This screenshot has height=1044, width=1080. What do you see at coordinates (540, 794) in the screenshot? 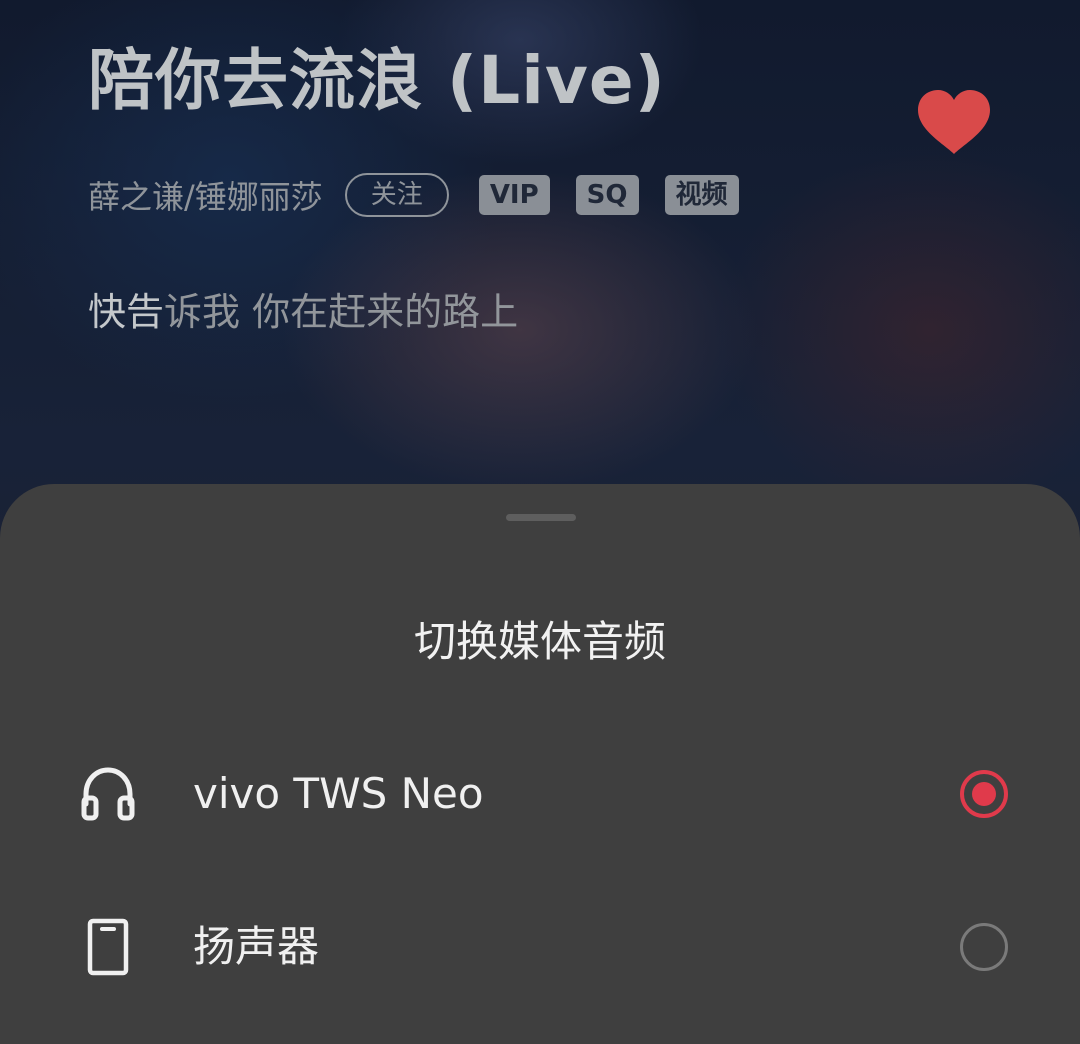
I see `device-row-tws-neo: vivo TWS Neo` at bounding box center [540, 794].